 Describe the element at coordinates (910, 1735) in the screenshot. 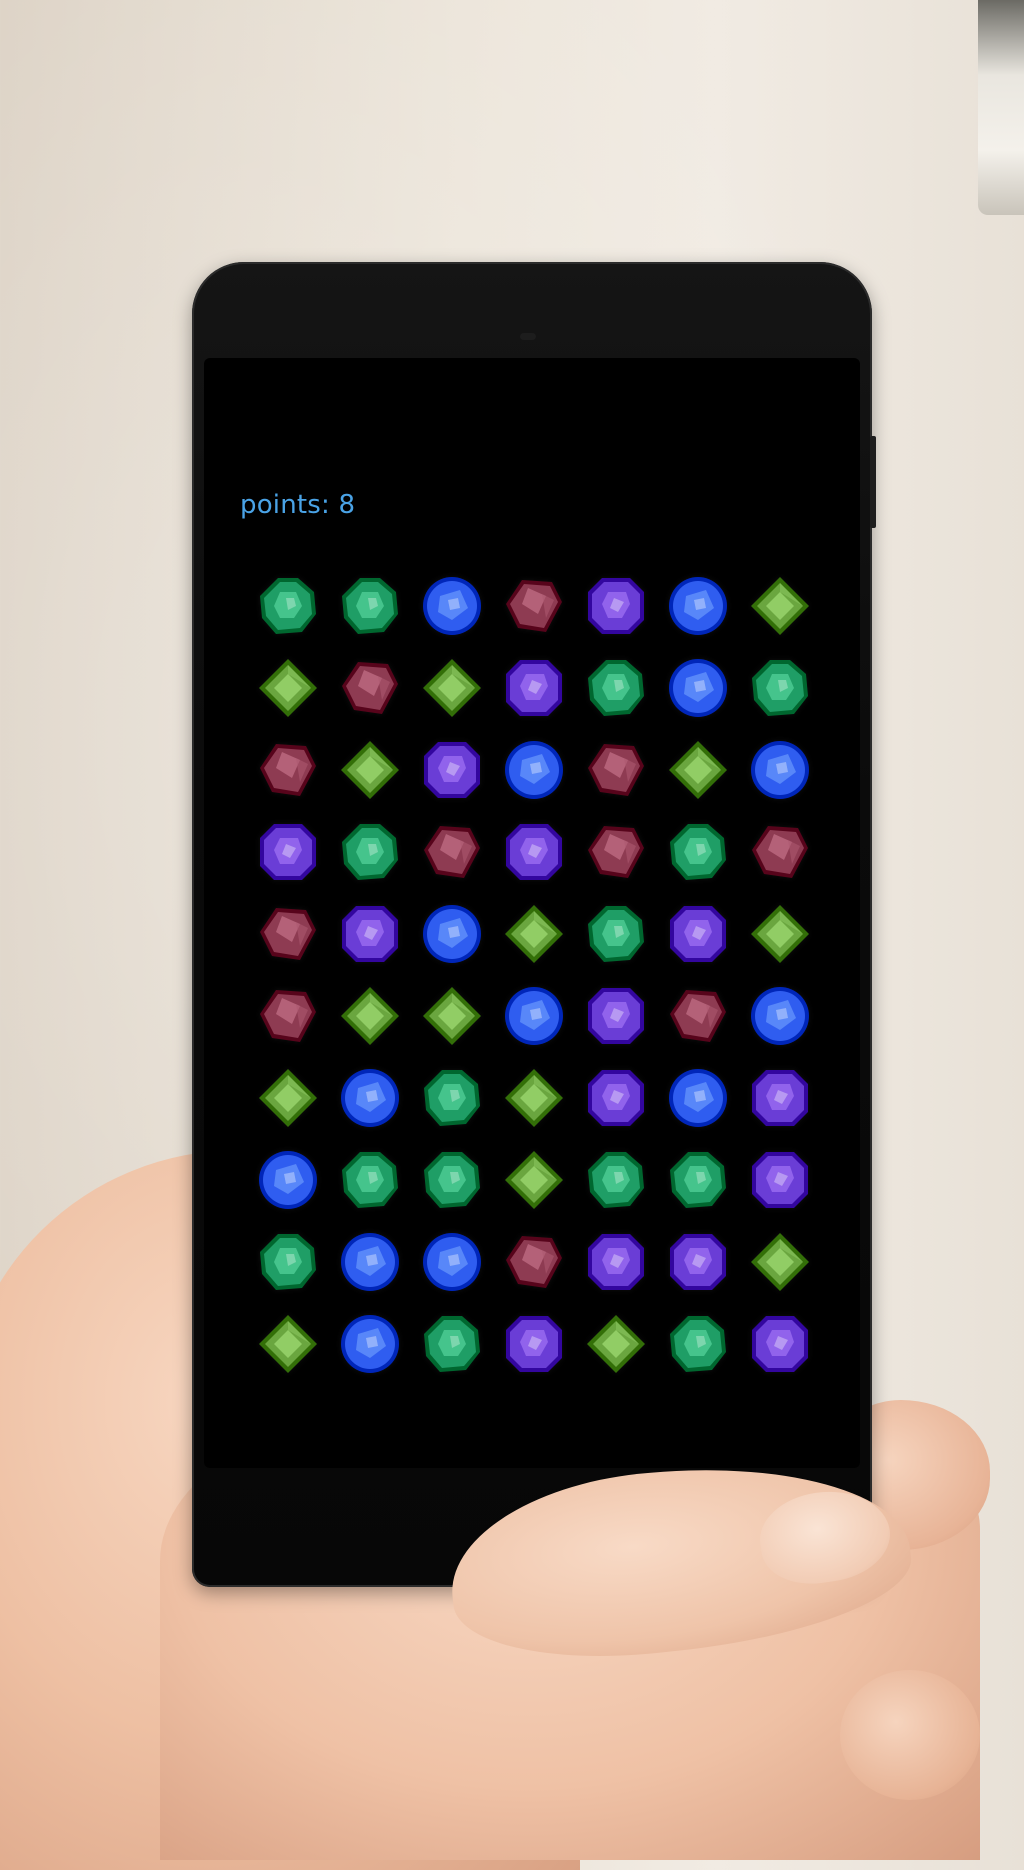

I see `finger-right-lower` at that location.